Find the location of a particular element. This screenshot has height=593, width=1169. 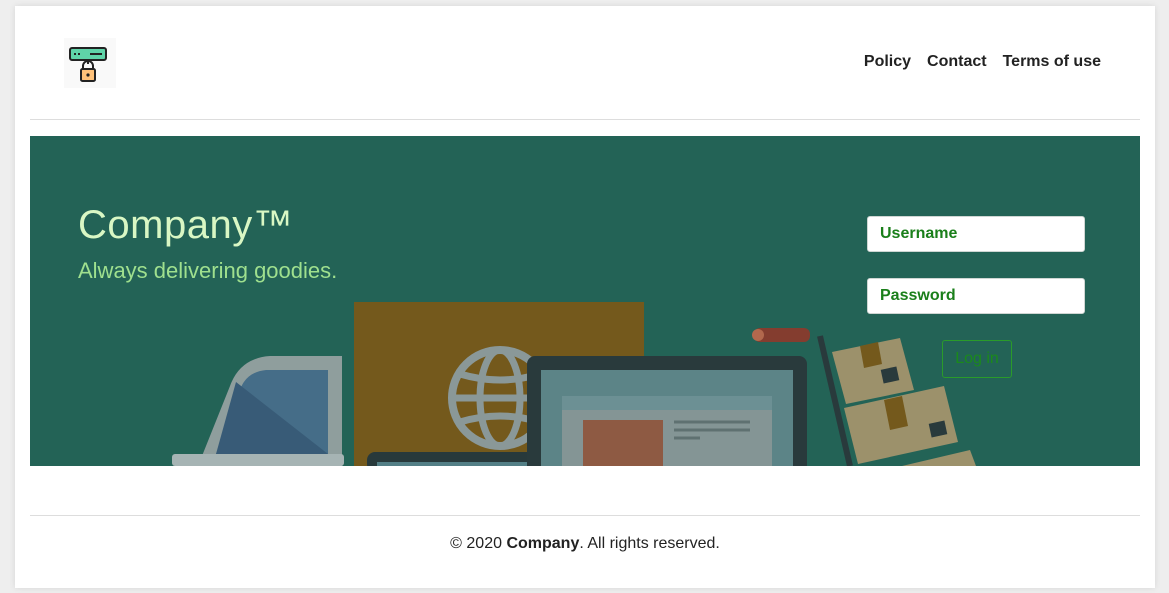

header-divider is located at coordinates (585, 119).